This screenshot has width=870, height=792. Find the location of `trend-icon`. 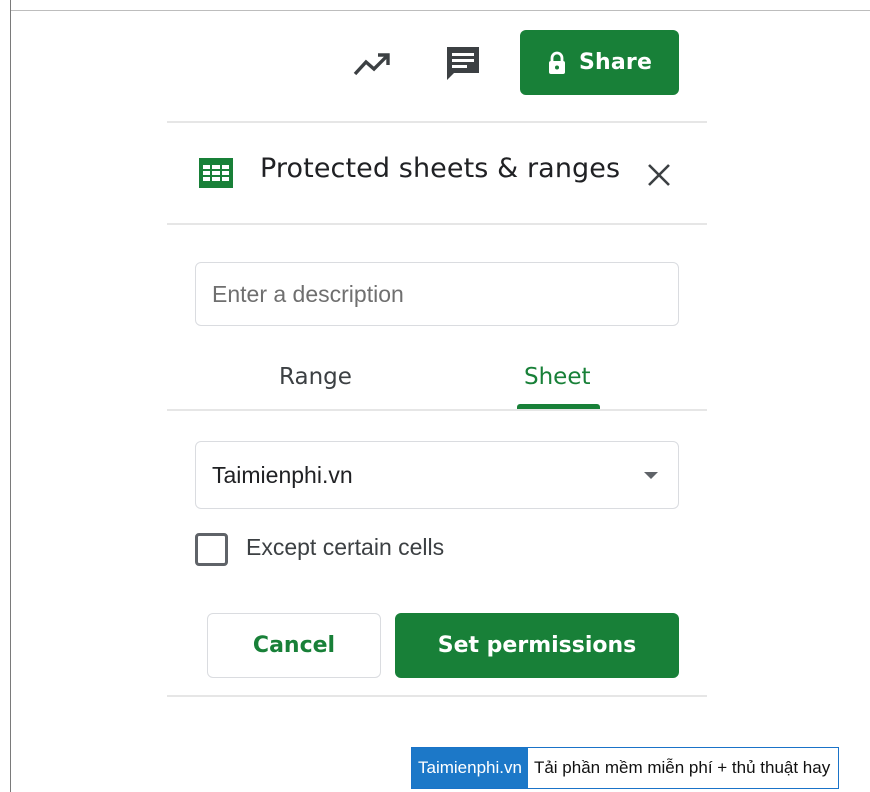

trend-icon is located at coordinates (372, 64).